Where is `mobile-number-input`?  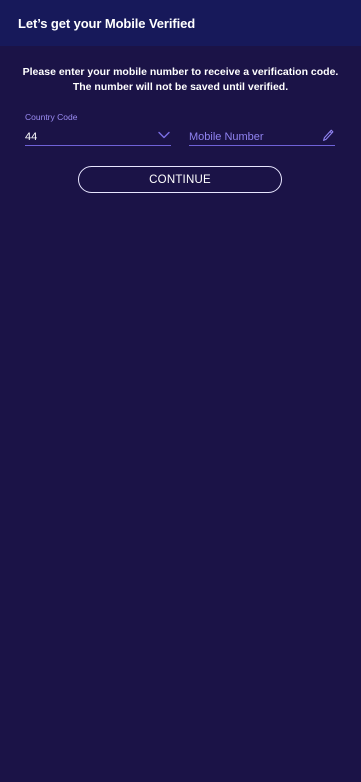
mobile-number-input is located at coordinates (251, 136).